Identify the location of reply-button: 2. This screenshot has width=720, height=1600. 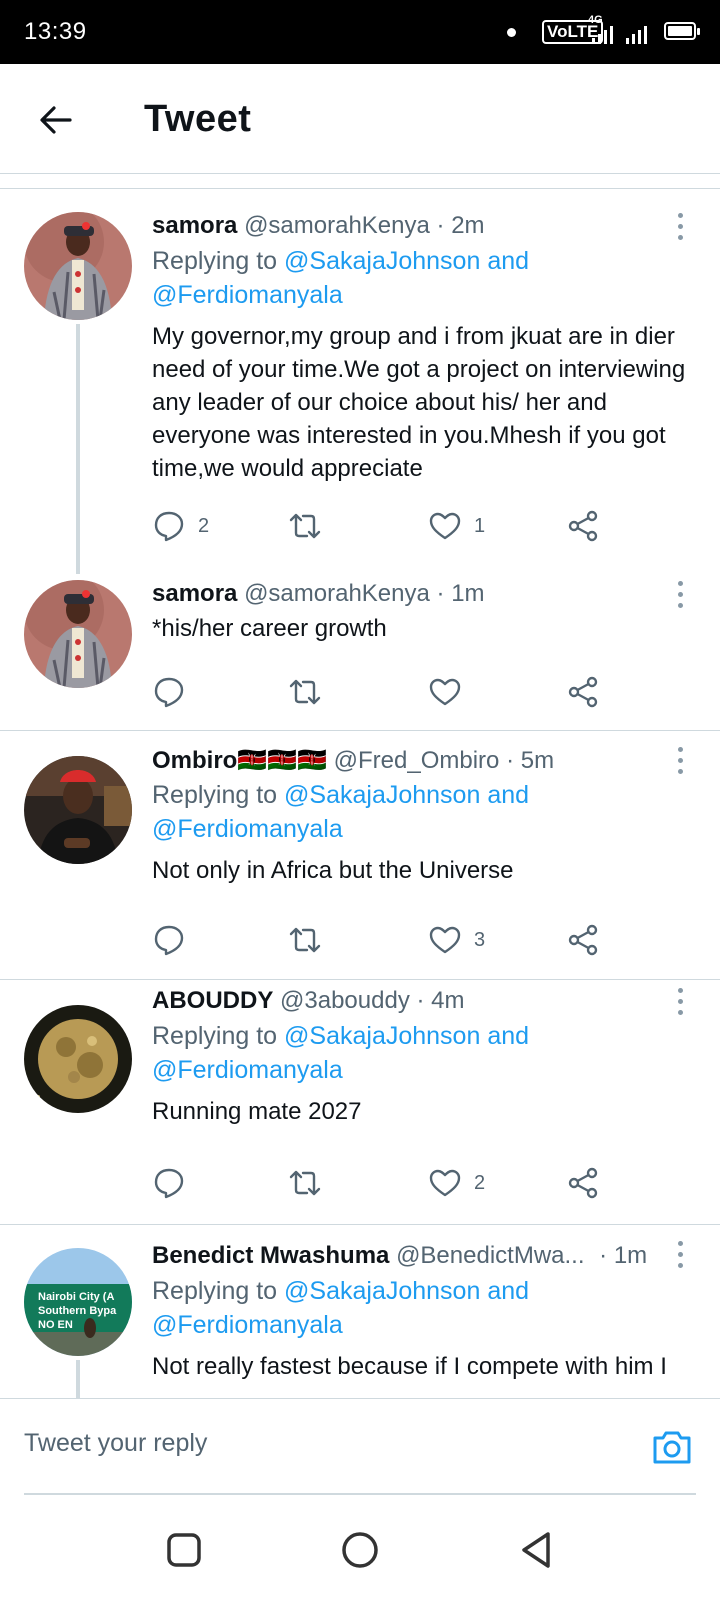
(180, 526).